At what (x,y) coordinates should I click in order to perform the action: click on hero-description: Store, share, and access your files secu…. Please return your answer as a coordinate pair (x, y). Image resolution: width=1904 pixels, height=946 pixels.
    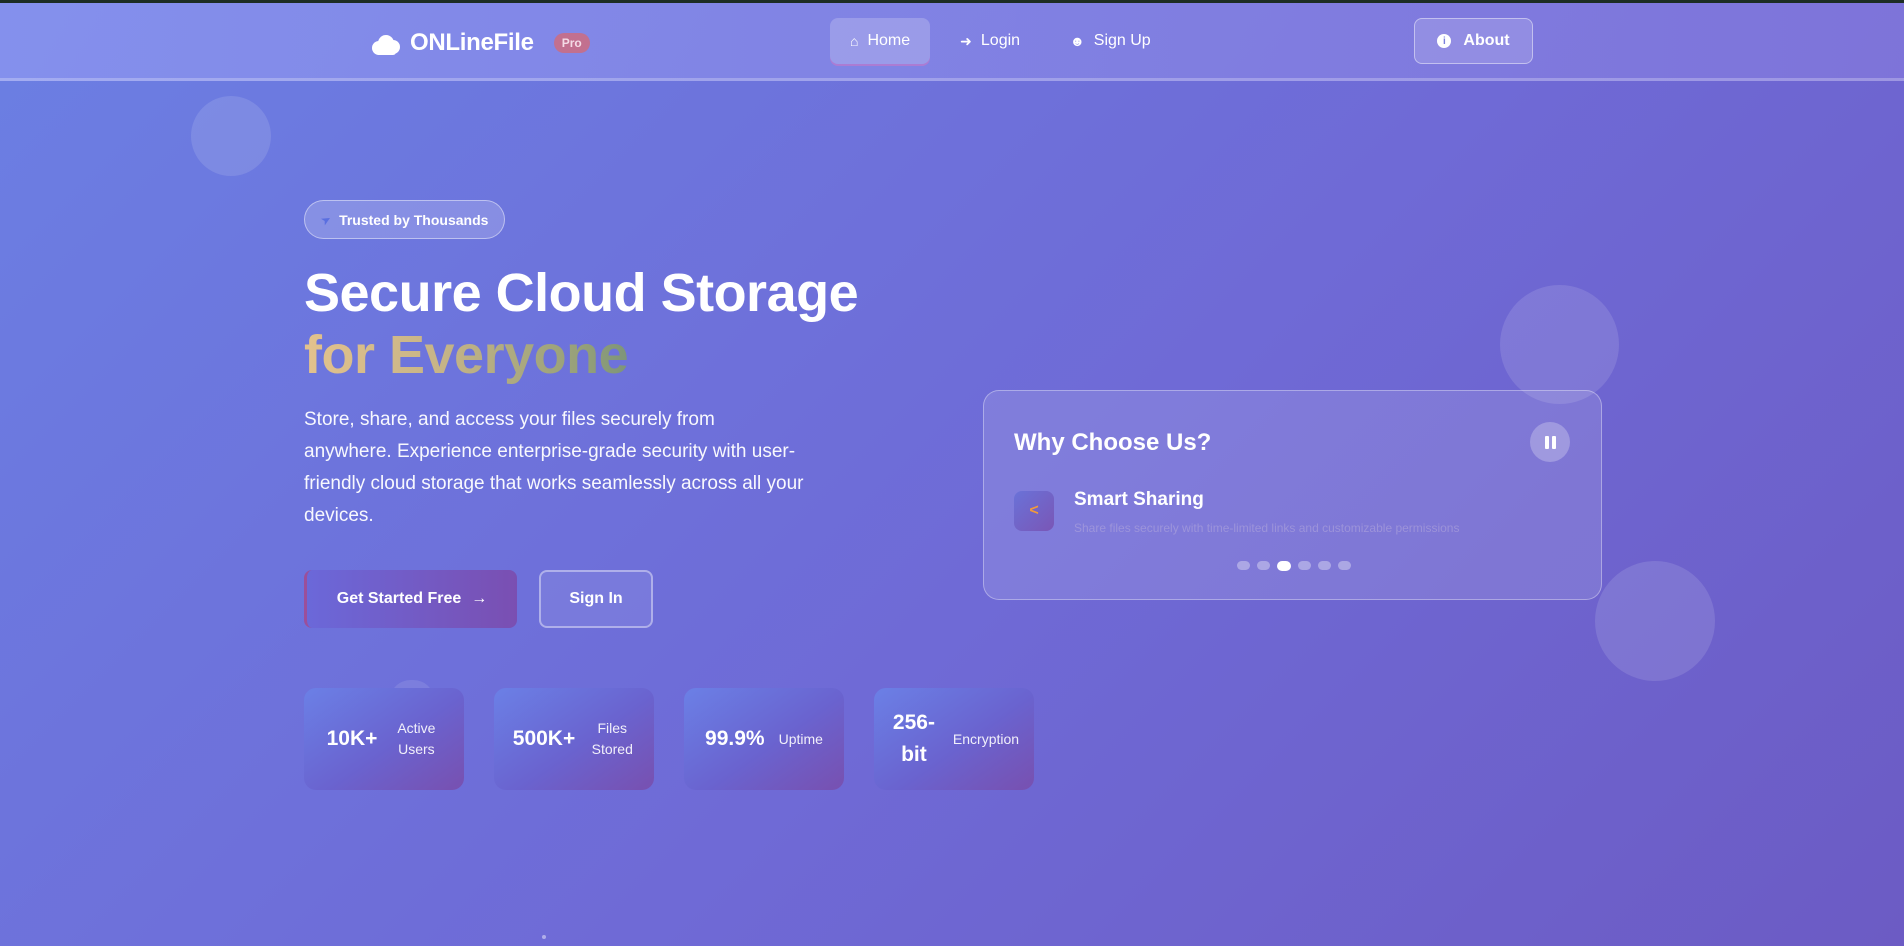
    Looking at the image, I should click on (554, 467).